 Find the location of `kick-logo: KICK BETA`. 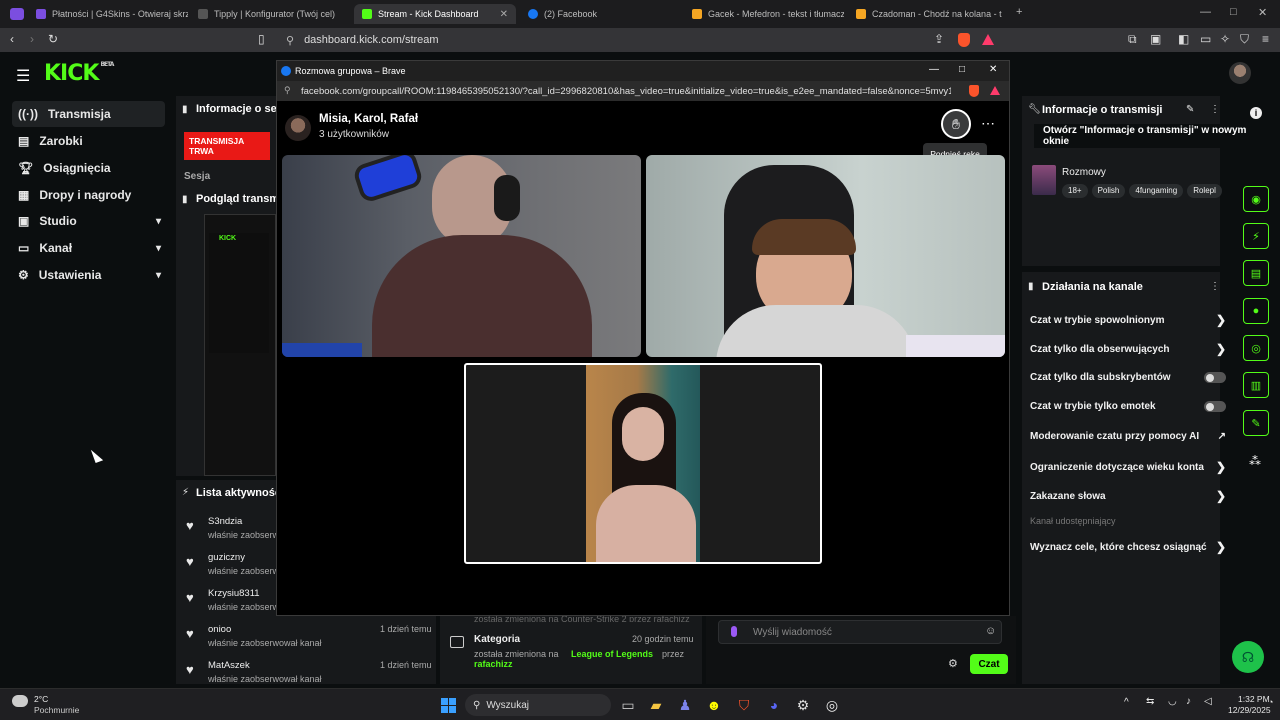

kick-logo: KICK BETA is located at coordinates (79, 73).